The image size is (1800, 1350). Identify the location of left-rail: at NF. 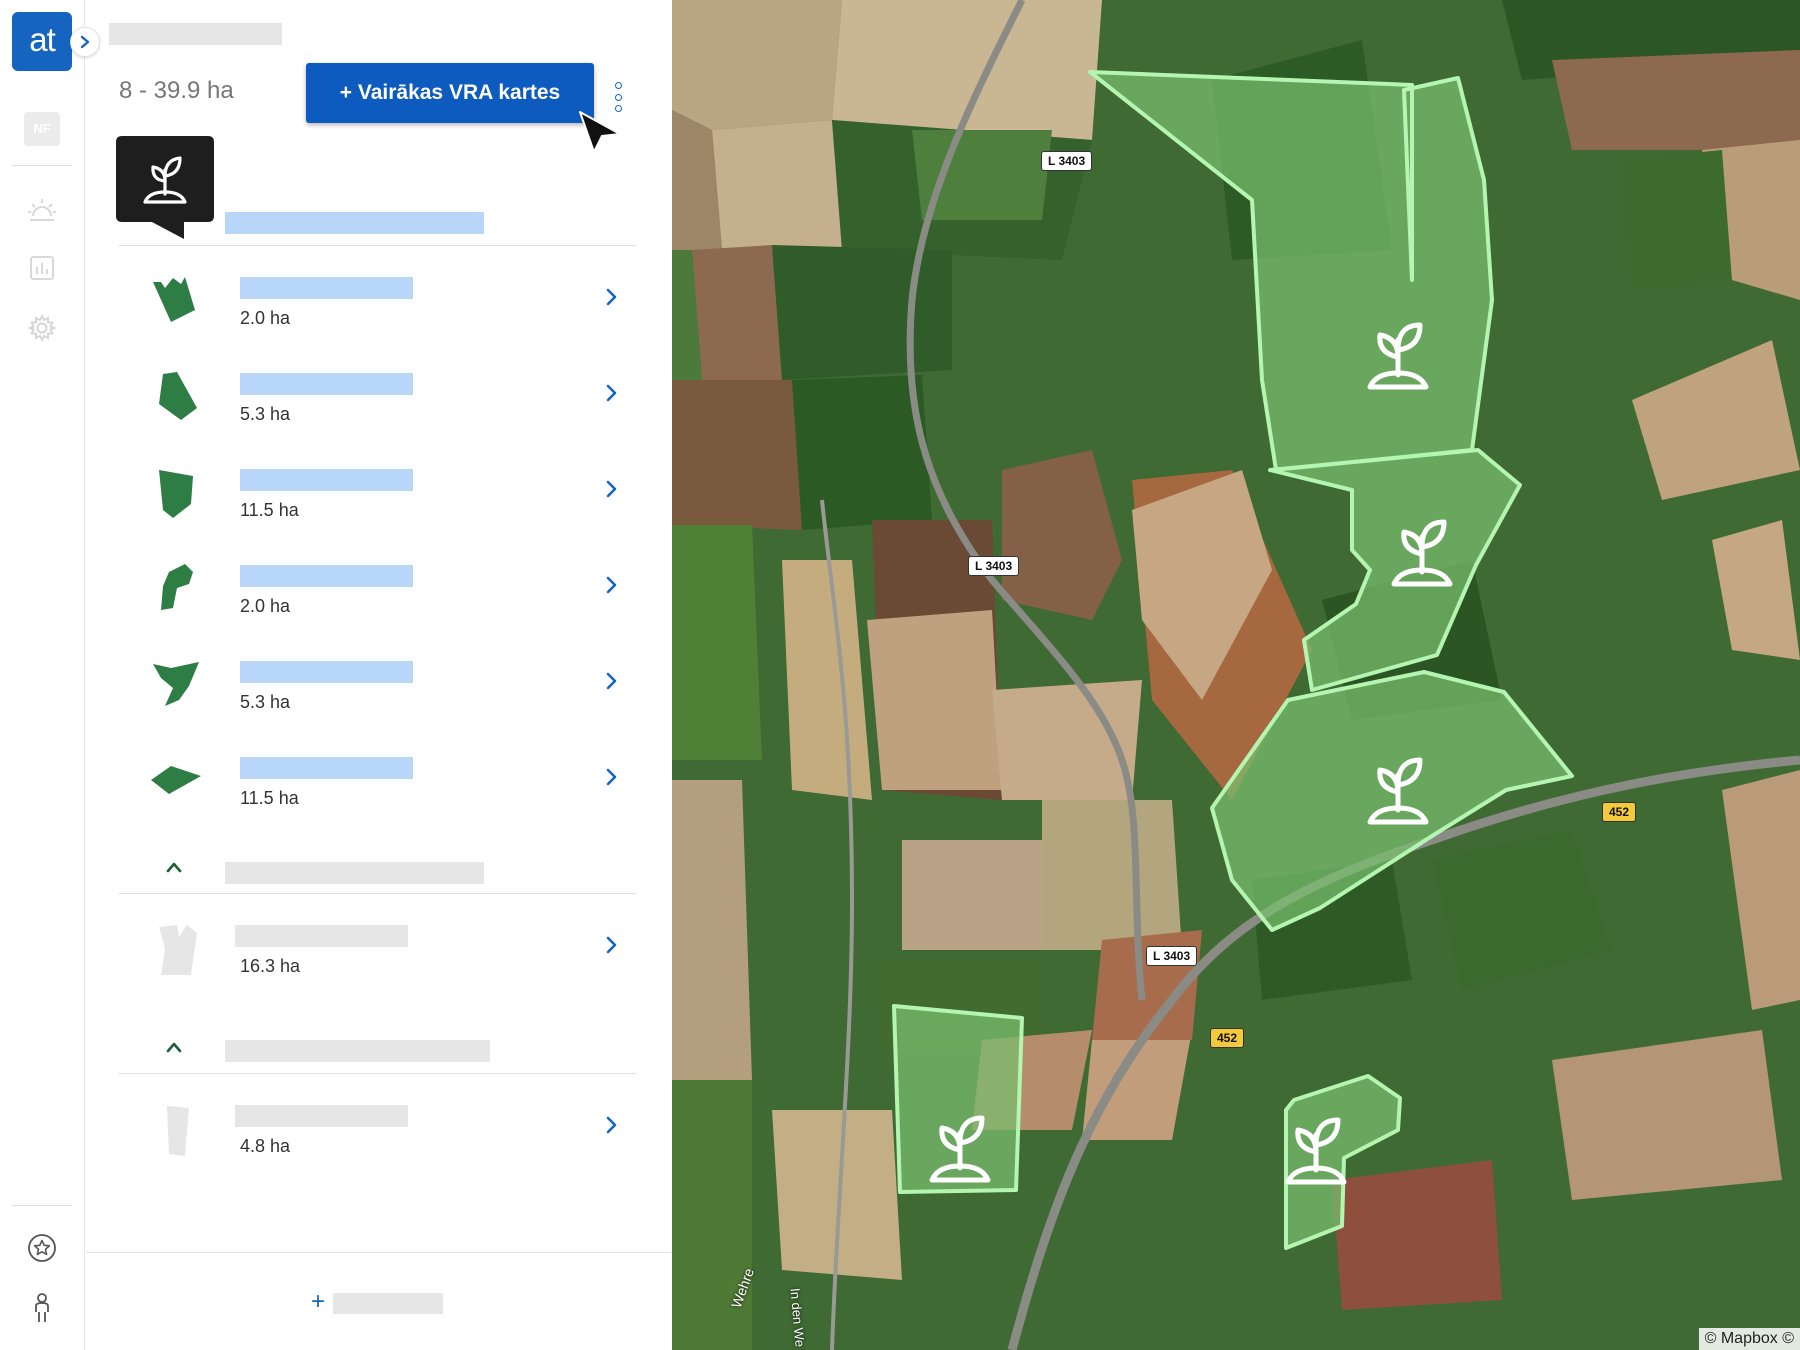
(50, 675).